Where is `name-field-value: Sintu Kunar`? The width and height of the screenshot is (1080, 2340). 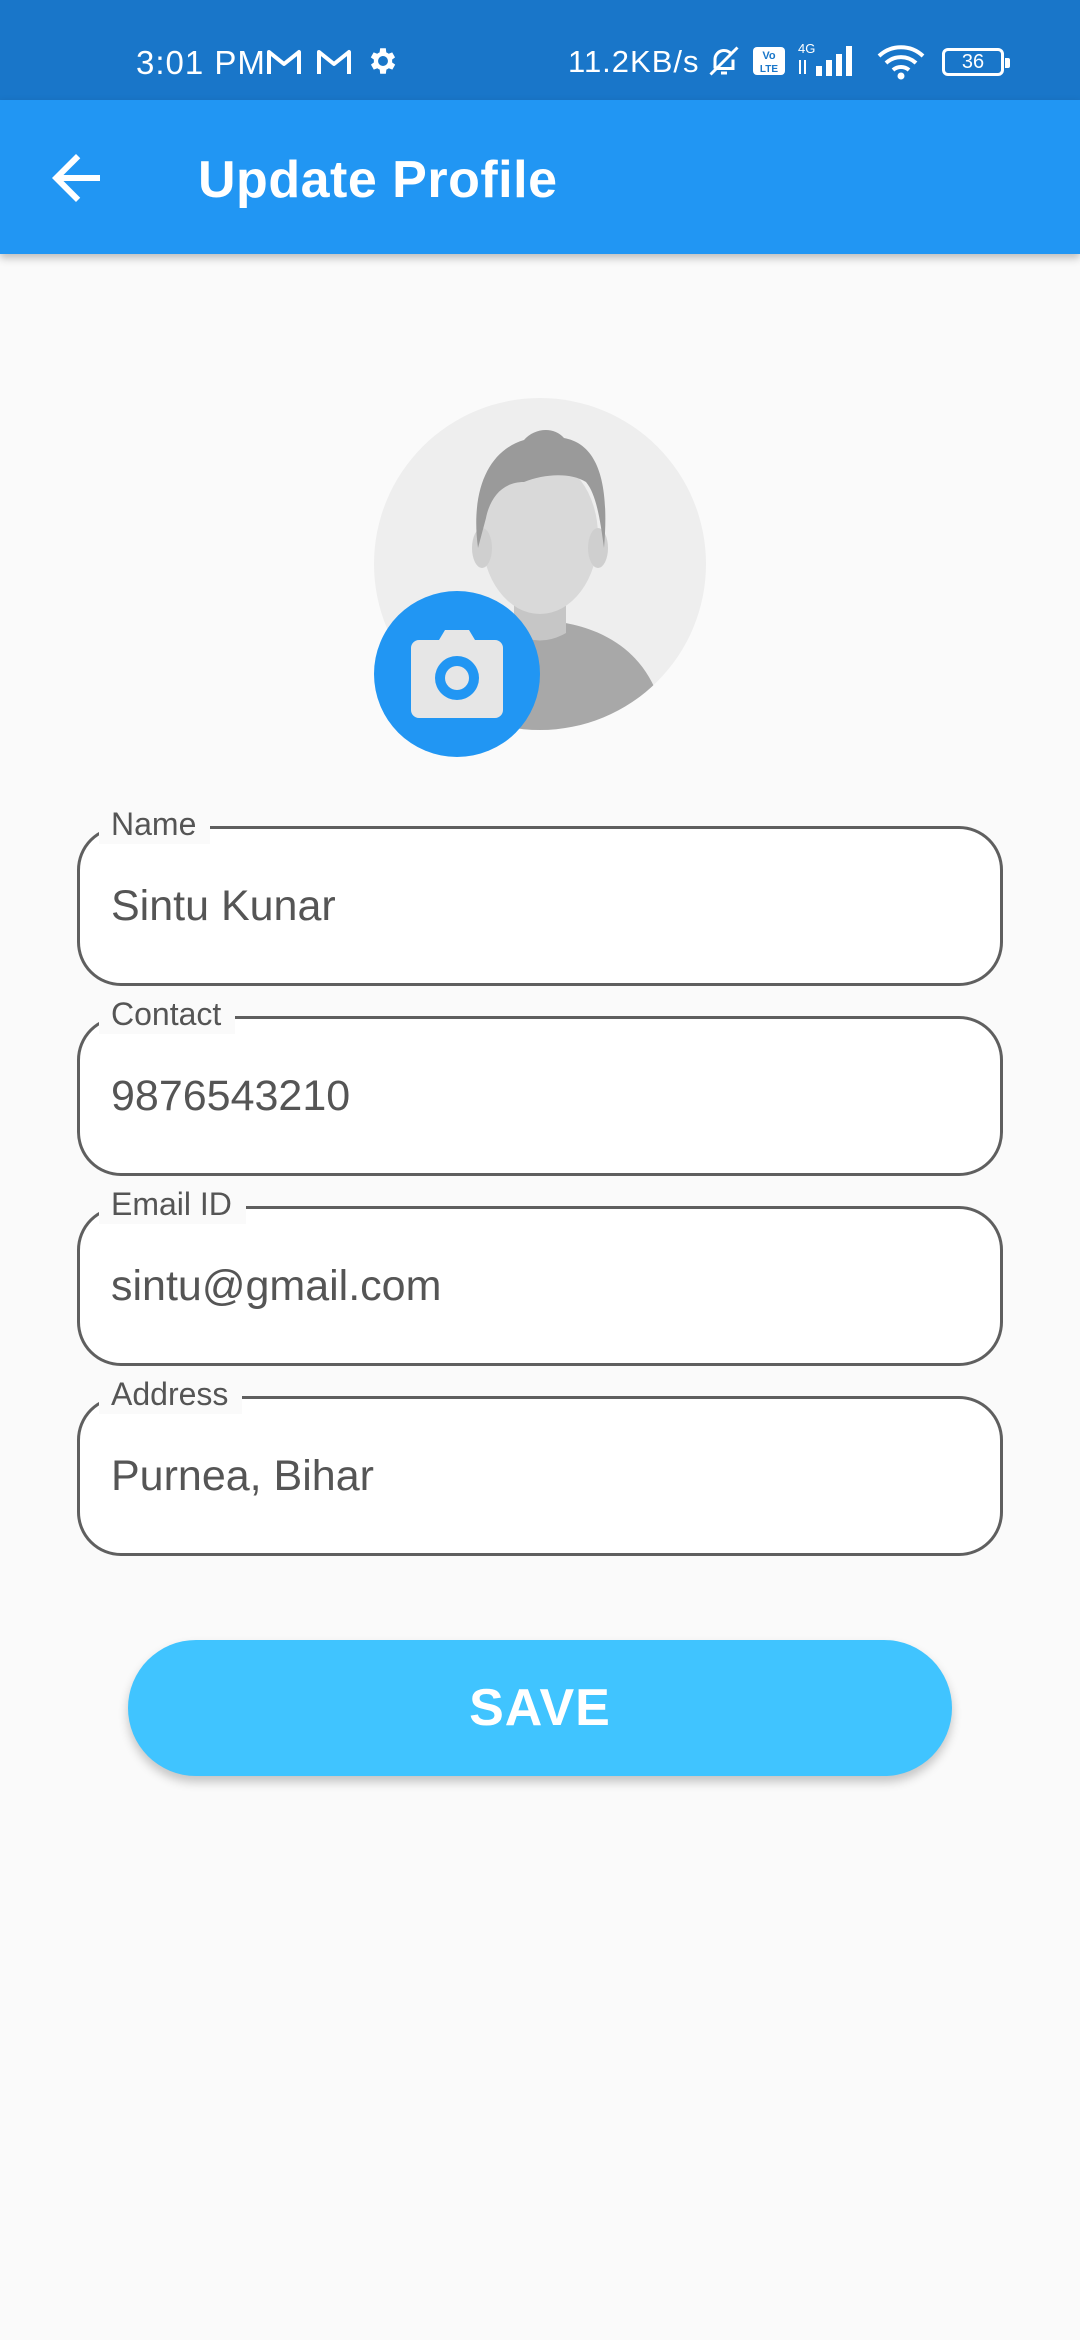 name-field-value: Sintu Kunar is located at coordinates (223, 906).